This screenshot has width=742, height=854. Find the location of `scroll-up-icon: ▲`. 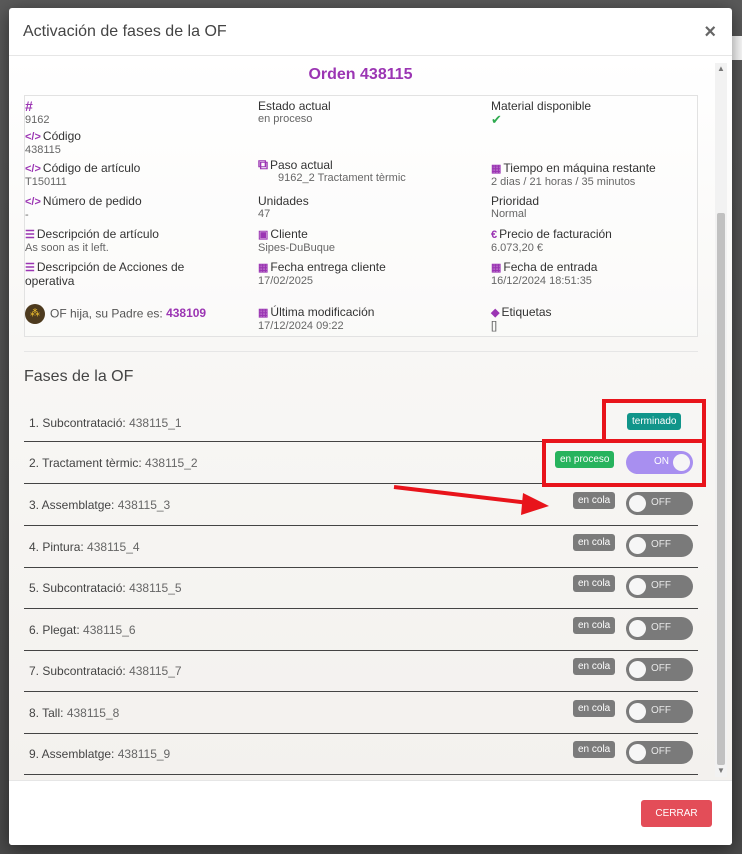

scroll-up-icon: ▲ is located at coordinates (721, 69).